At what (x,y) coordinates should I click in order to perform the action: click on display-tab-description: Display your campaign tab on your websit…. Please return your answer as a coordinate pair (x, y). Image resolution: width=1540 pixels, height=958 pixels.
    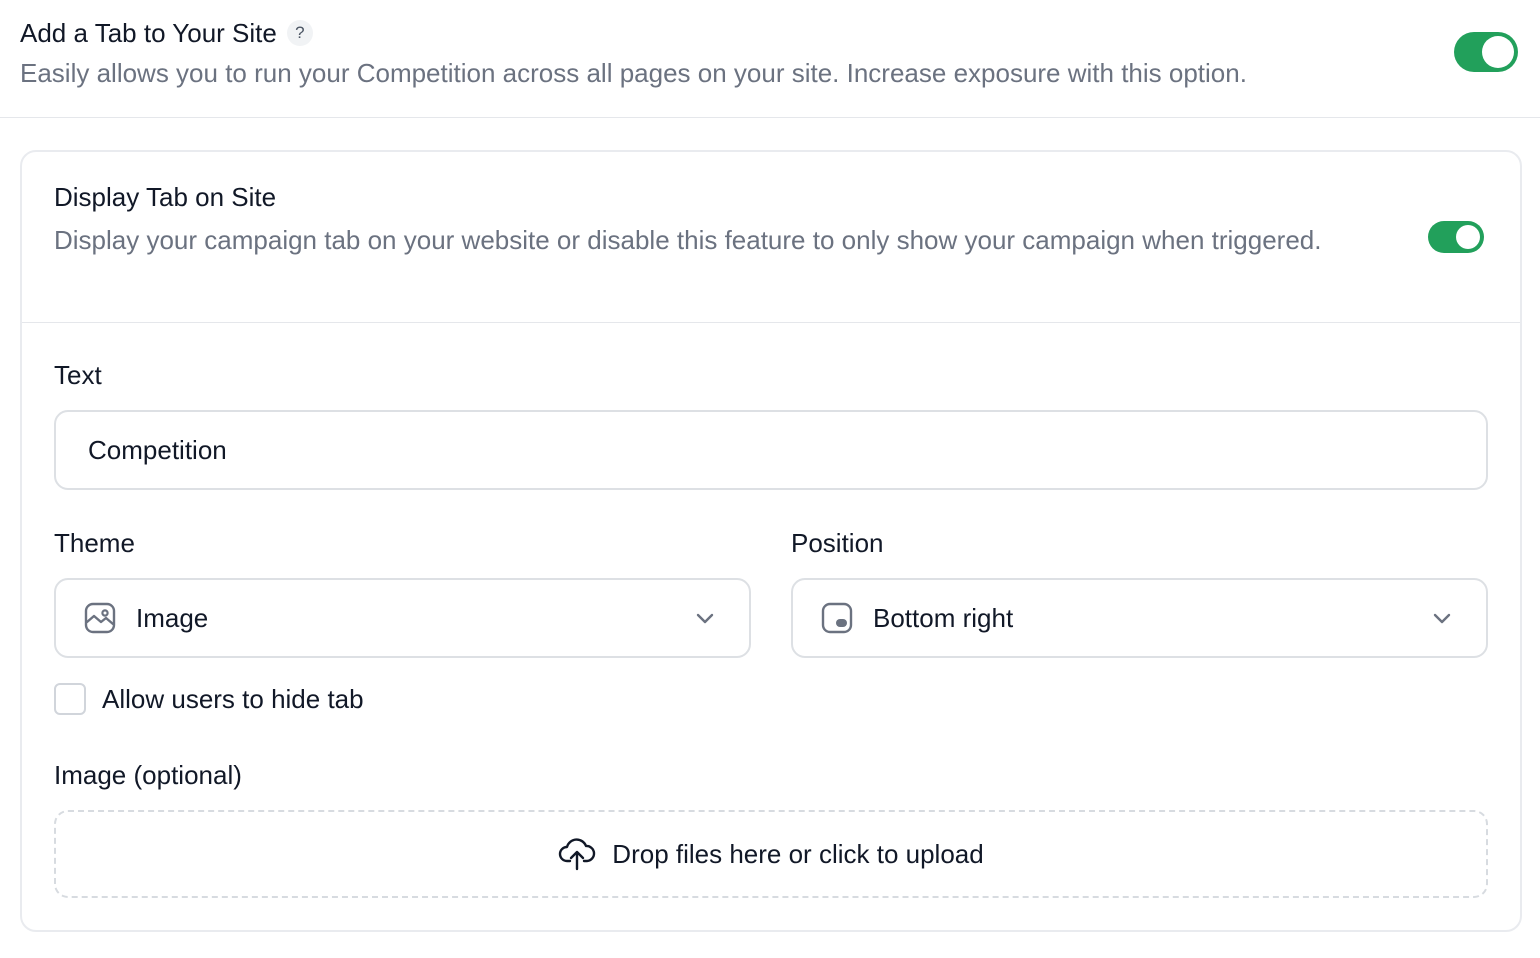
    Looking at the image, I should click on (688, 240).